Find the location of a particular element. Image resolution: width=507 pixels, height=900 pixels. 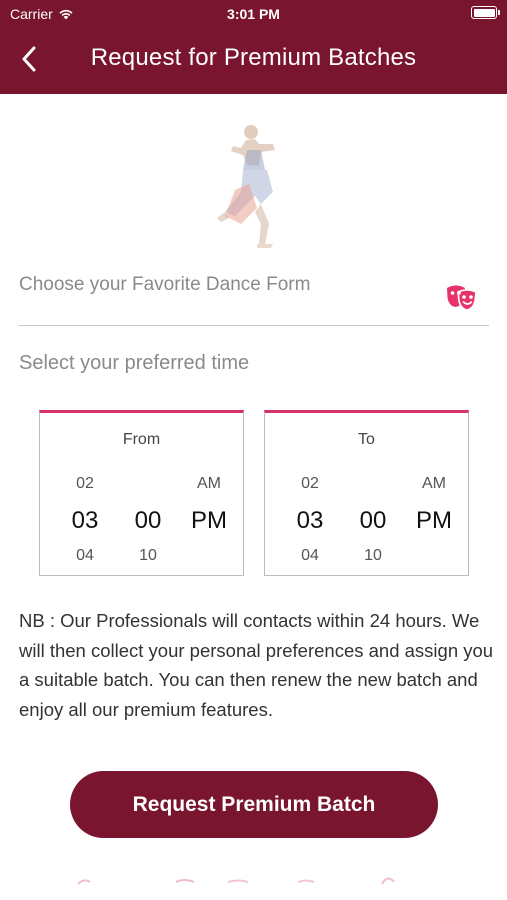

to-picker-title: To is located at coordinates (366, 439).